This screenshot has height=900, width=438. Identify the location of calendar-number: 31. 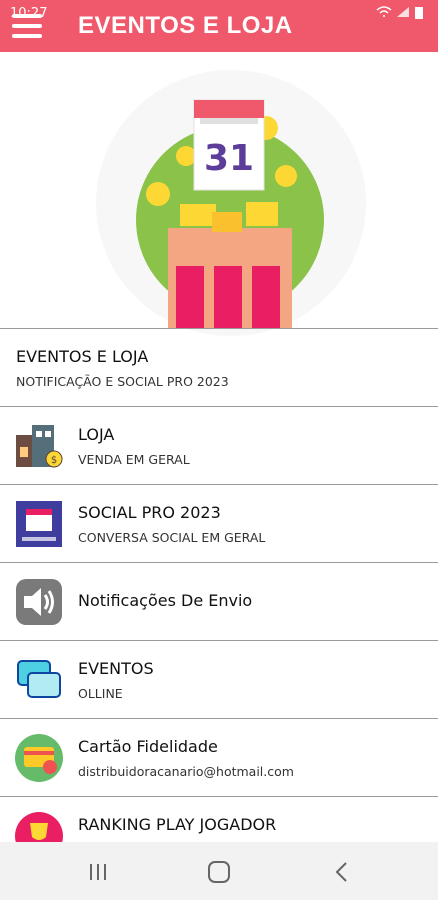
(229, 158).